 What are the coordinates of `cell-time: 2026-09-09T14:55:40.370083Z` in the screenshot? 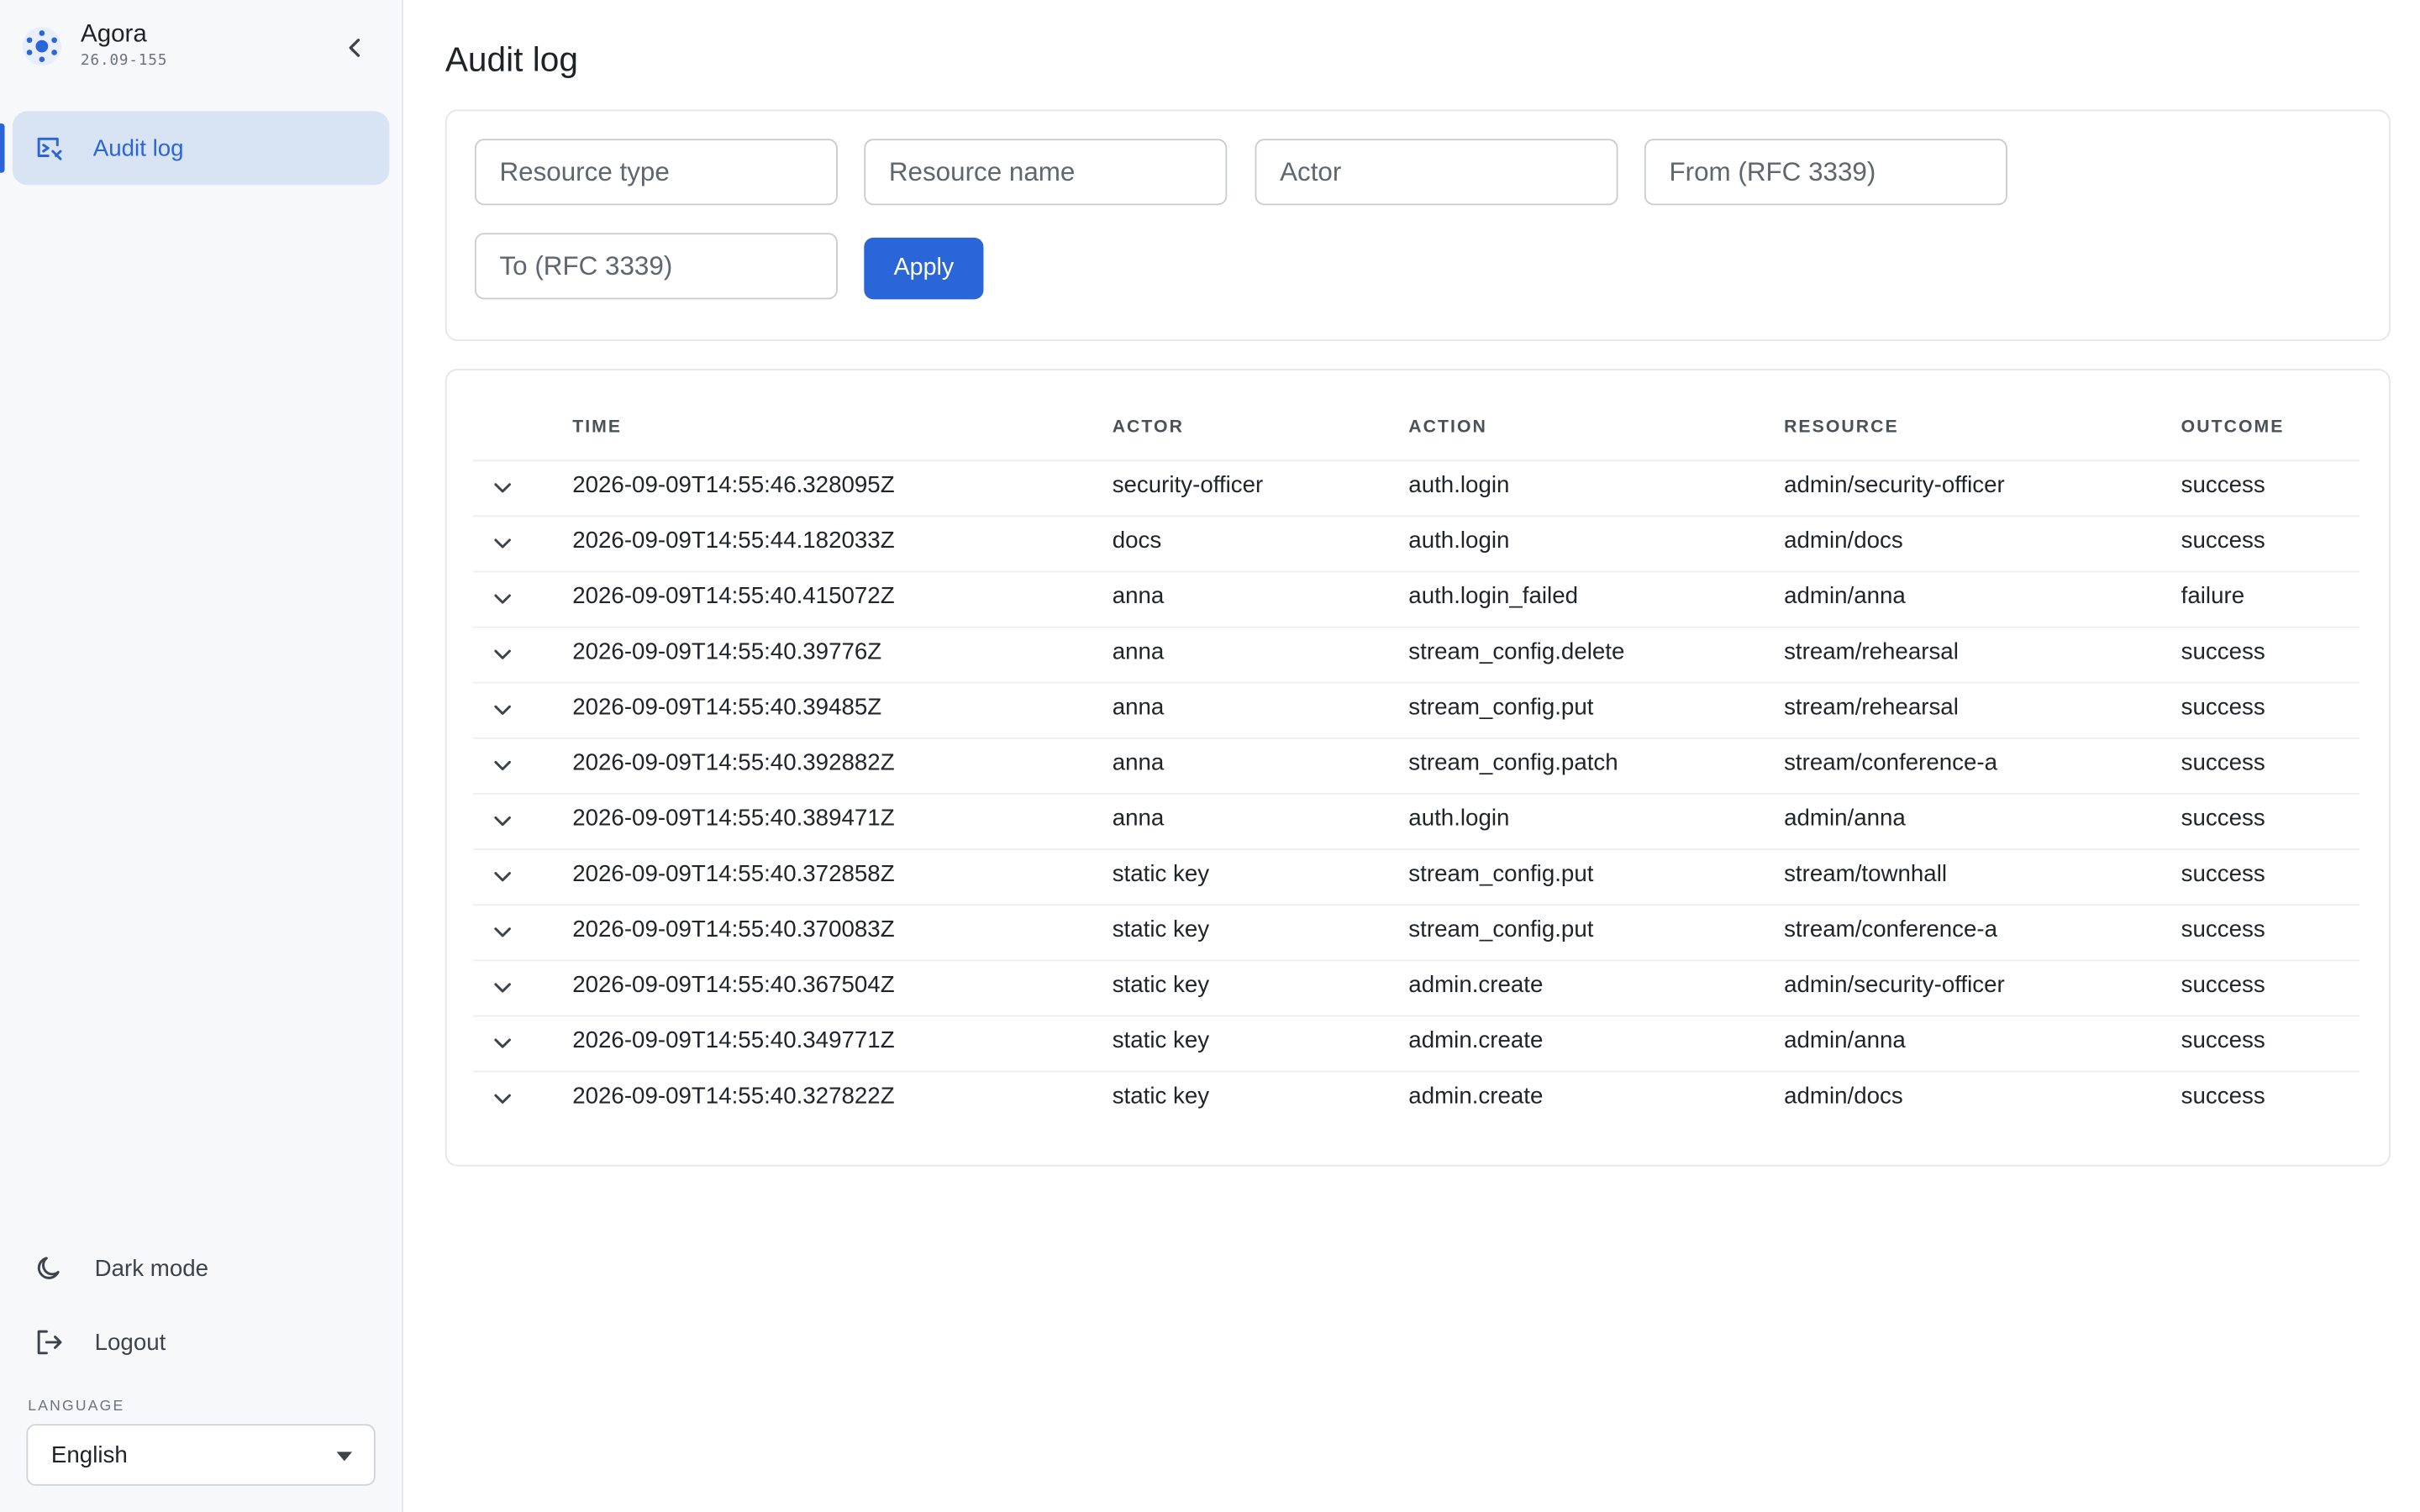 It's located at (734, 929).